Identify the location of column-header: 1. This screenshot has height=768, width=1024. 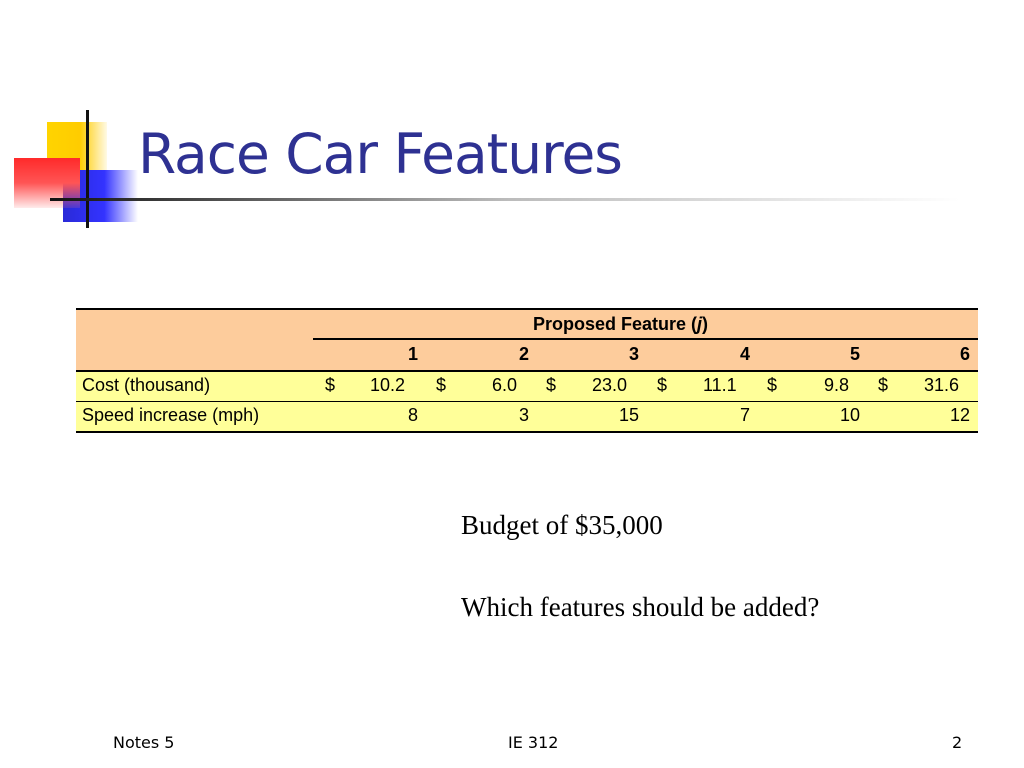
(413, 354).